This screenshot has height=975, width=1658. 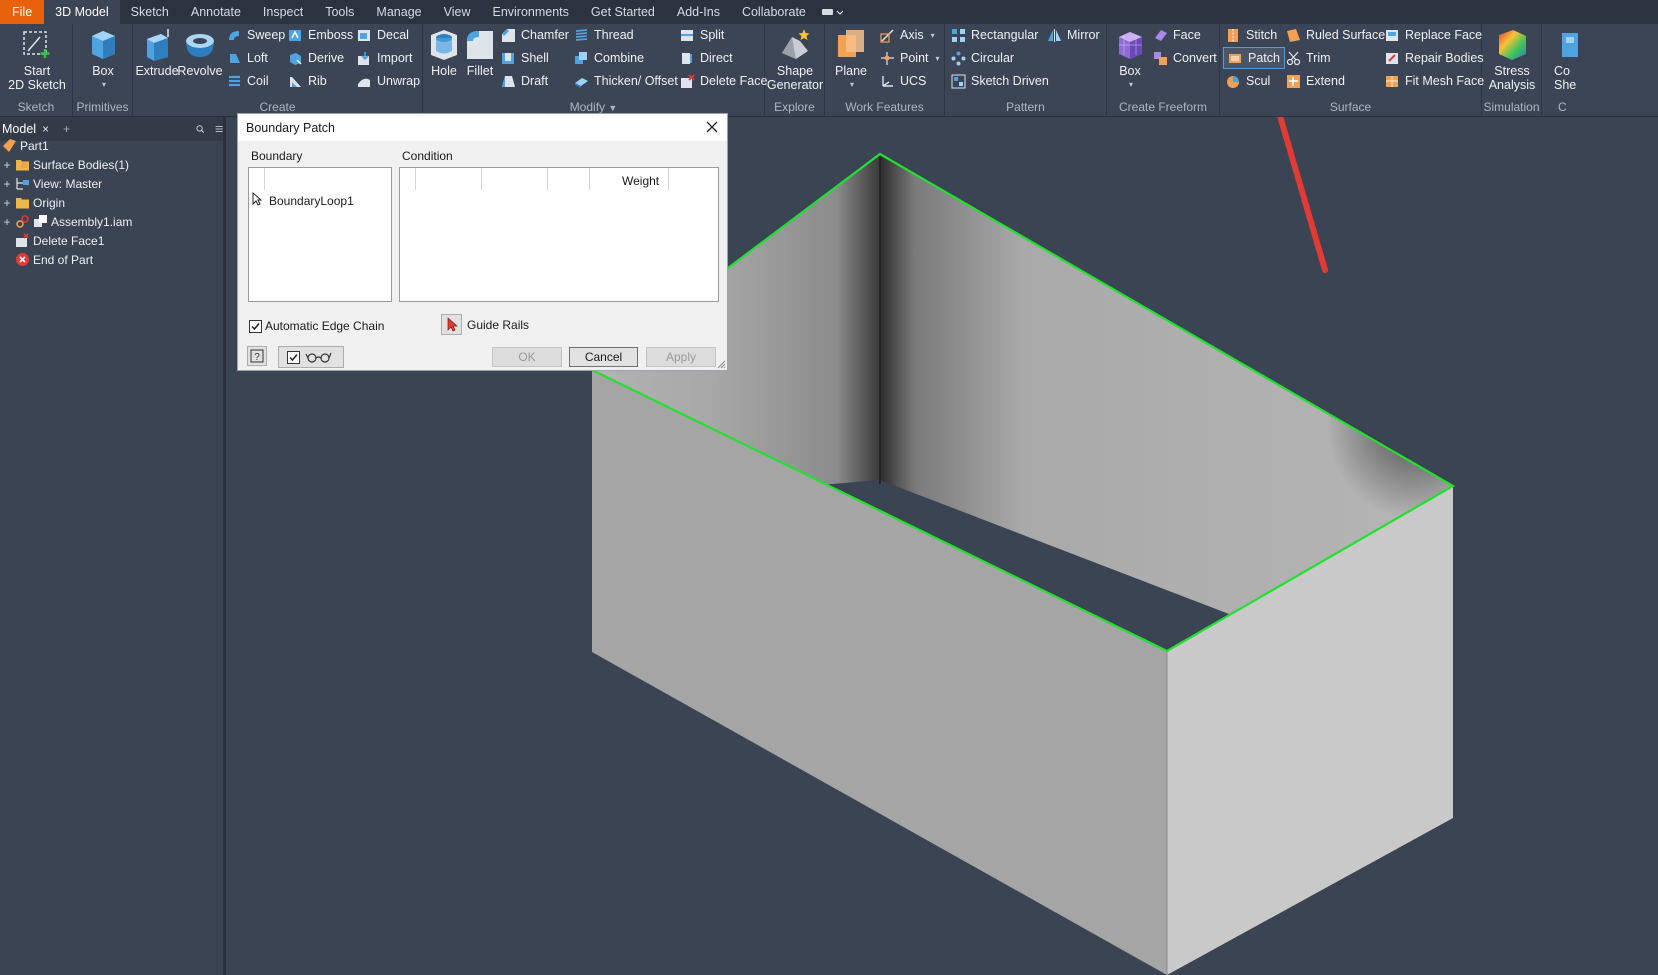 What do you see at coordinates (1130, 59) in the screenshot?
I see `freeform-box-button: Box ▾` at bounding box center [1130, 59].